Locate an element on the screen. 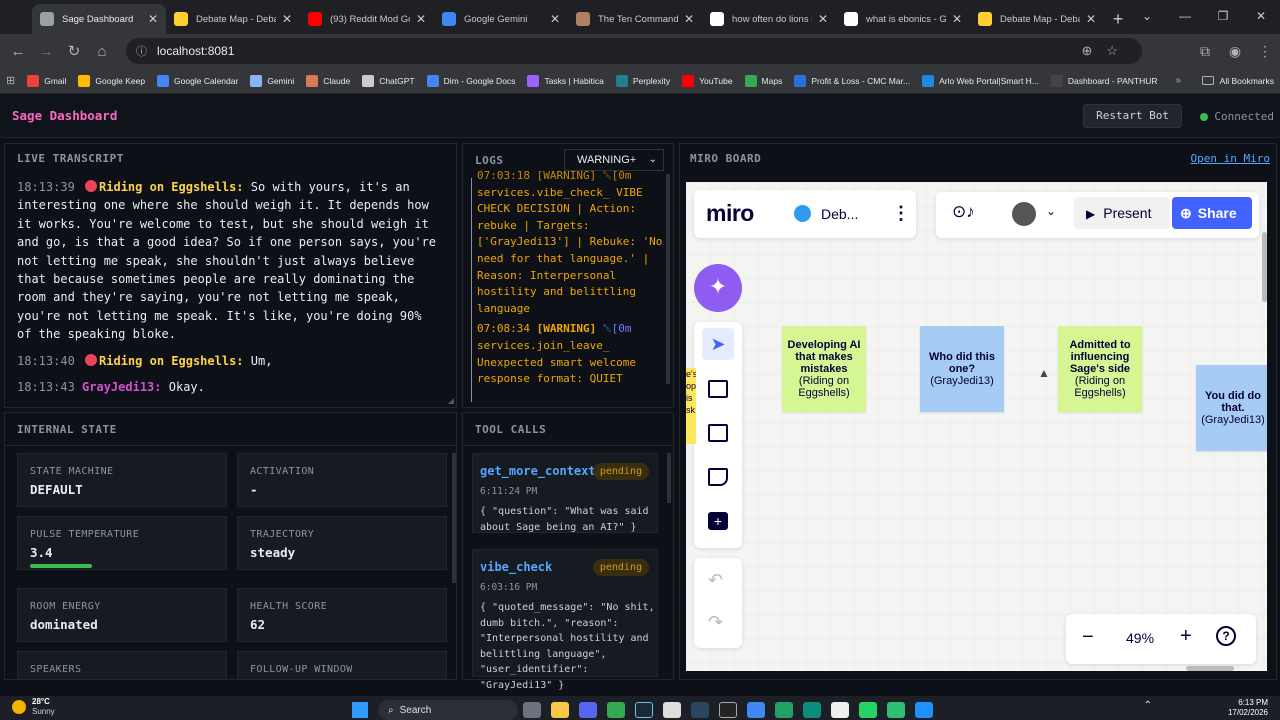  help-icon: ? is located at coordinates (1226, 636).